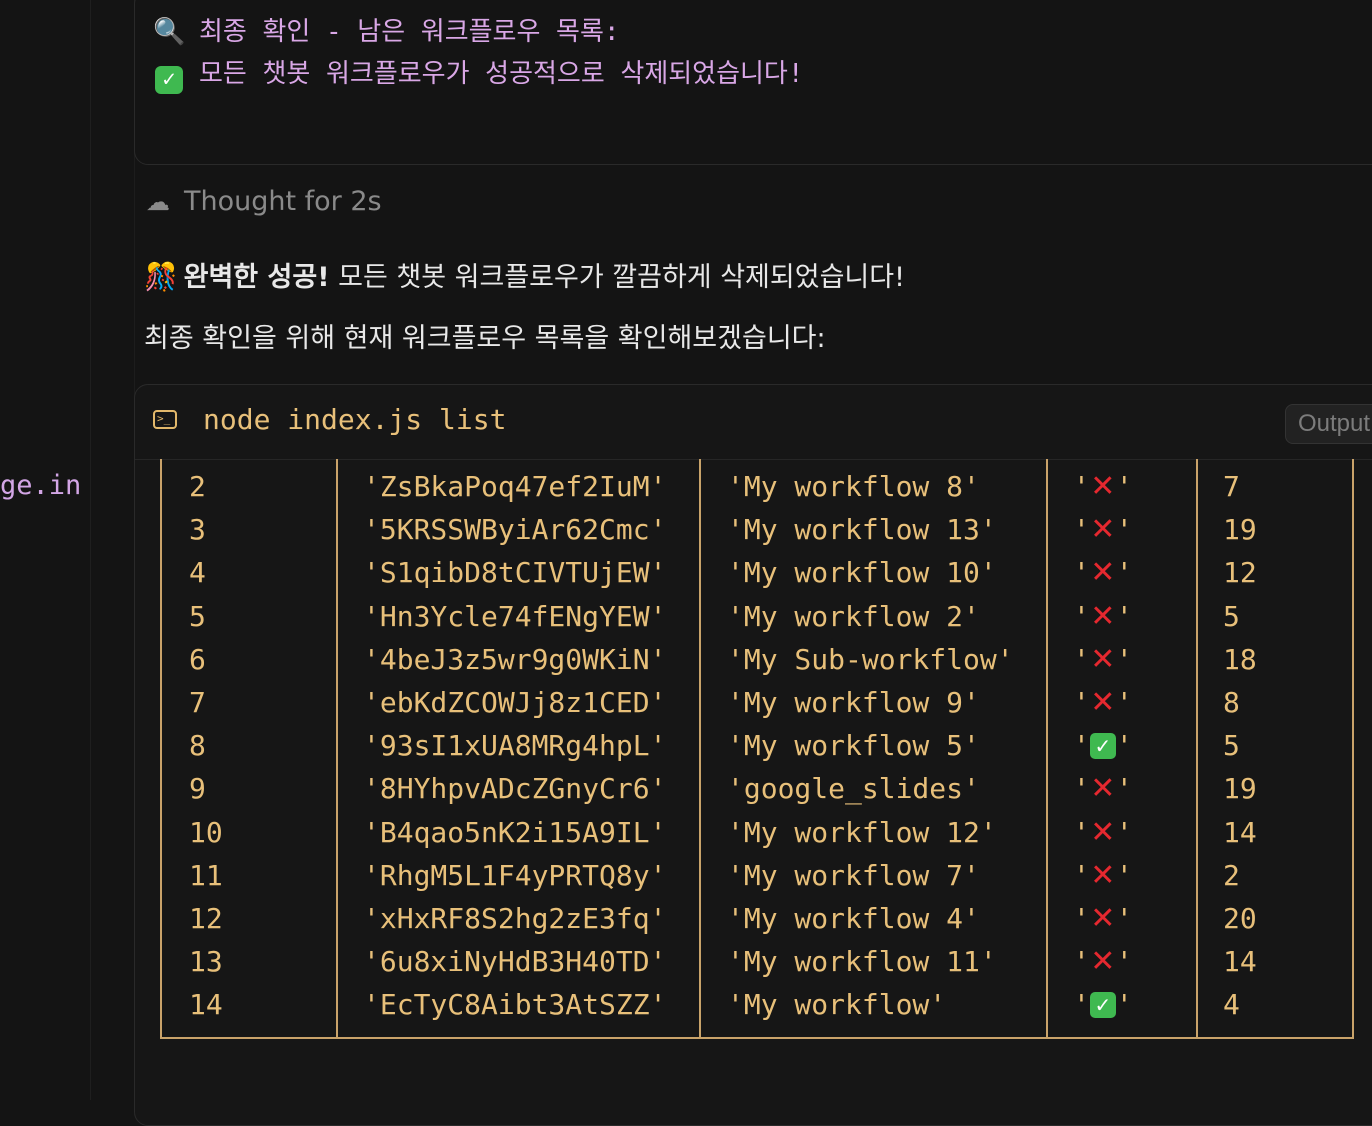 Image resolution: width=1372 pixels, height=1126 pixels. What do you see at coordinates (197, 616) in the screenshot?
I see `row-index-cell: 5` at bounding box center [197, 616].